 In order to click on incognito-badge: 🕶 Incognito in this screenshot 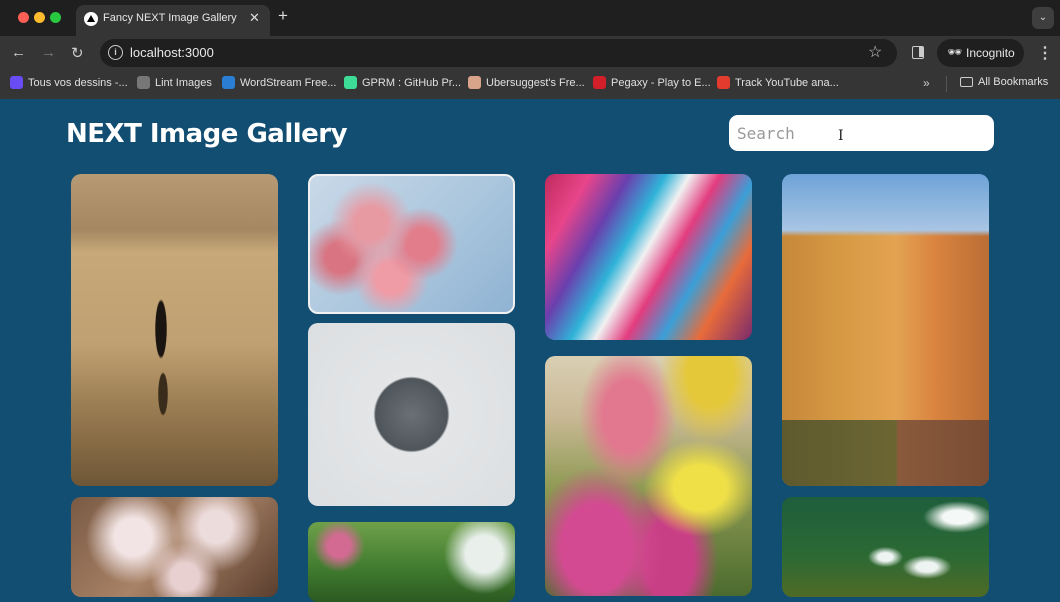, I will do `click(980, 53)`.